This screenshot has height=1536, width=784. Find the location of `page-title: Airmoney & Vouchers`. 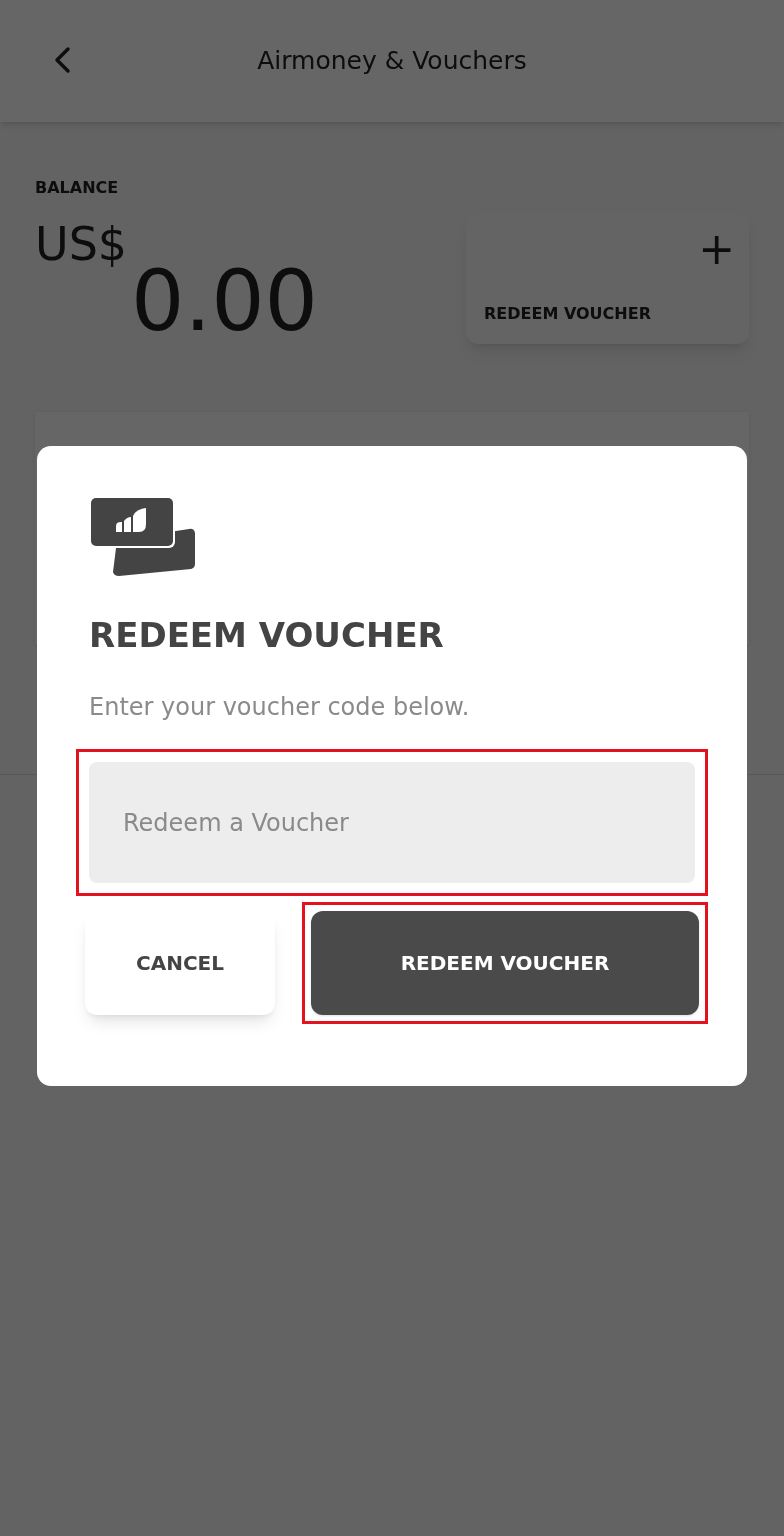

page-title: Airmoney & Vouchers is located at coordinates (392, 61).